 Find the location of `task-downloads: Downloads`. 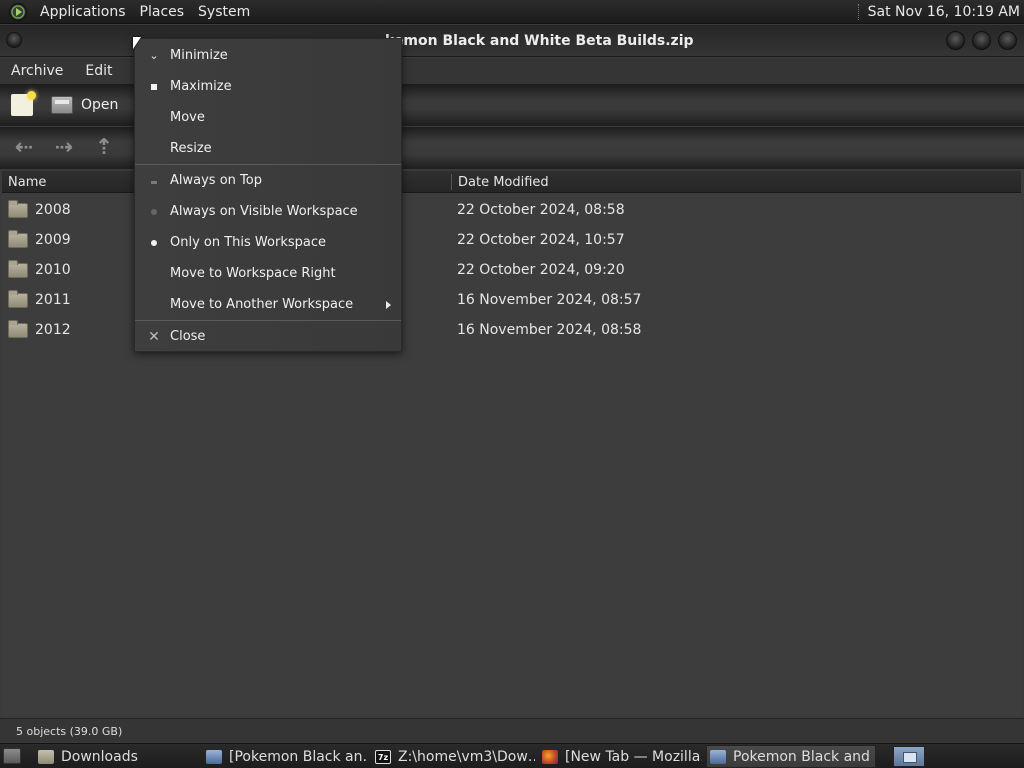

task-downloads: Downloads is located at coordinates (118, 756).